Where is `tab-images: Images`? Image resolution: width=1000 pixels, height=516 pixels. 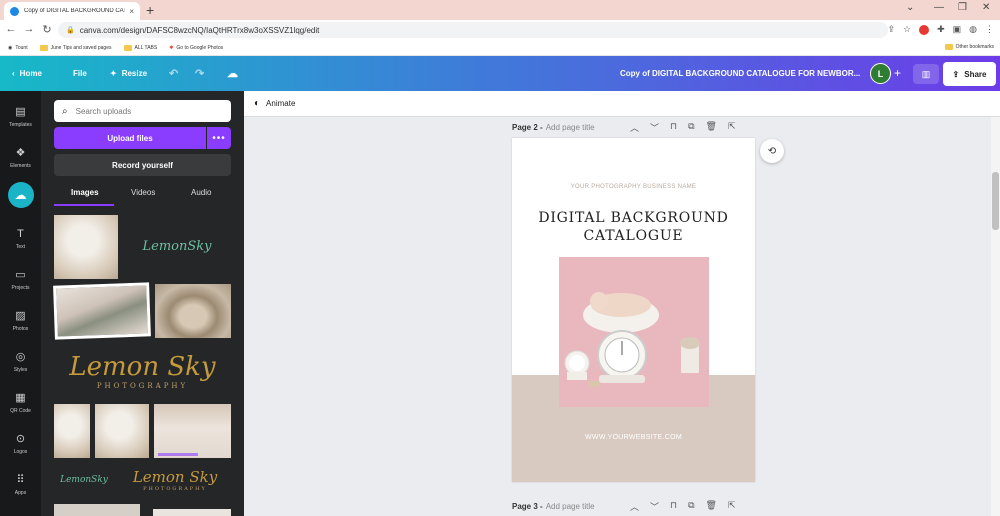 tab-images: Images is located at coordinates (85, 192).